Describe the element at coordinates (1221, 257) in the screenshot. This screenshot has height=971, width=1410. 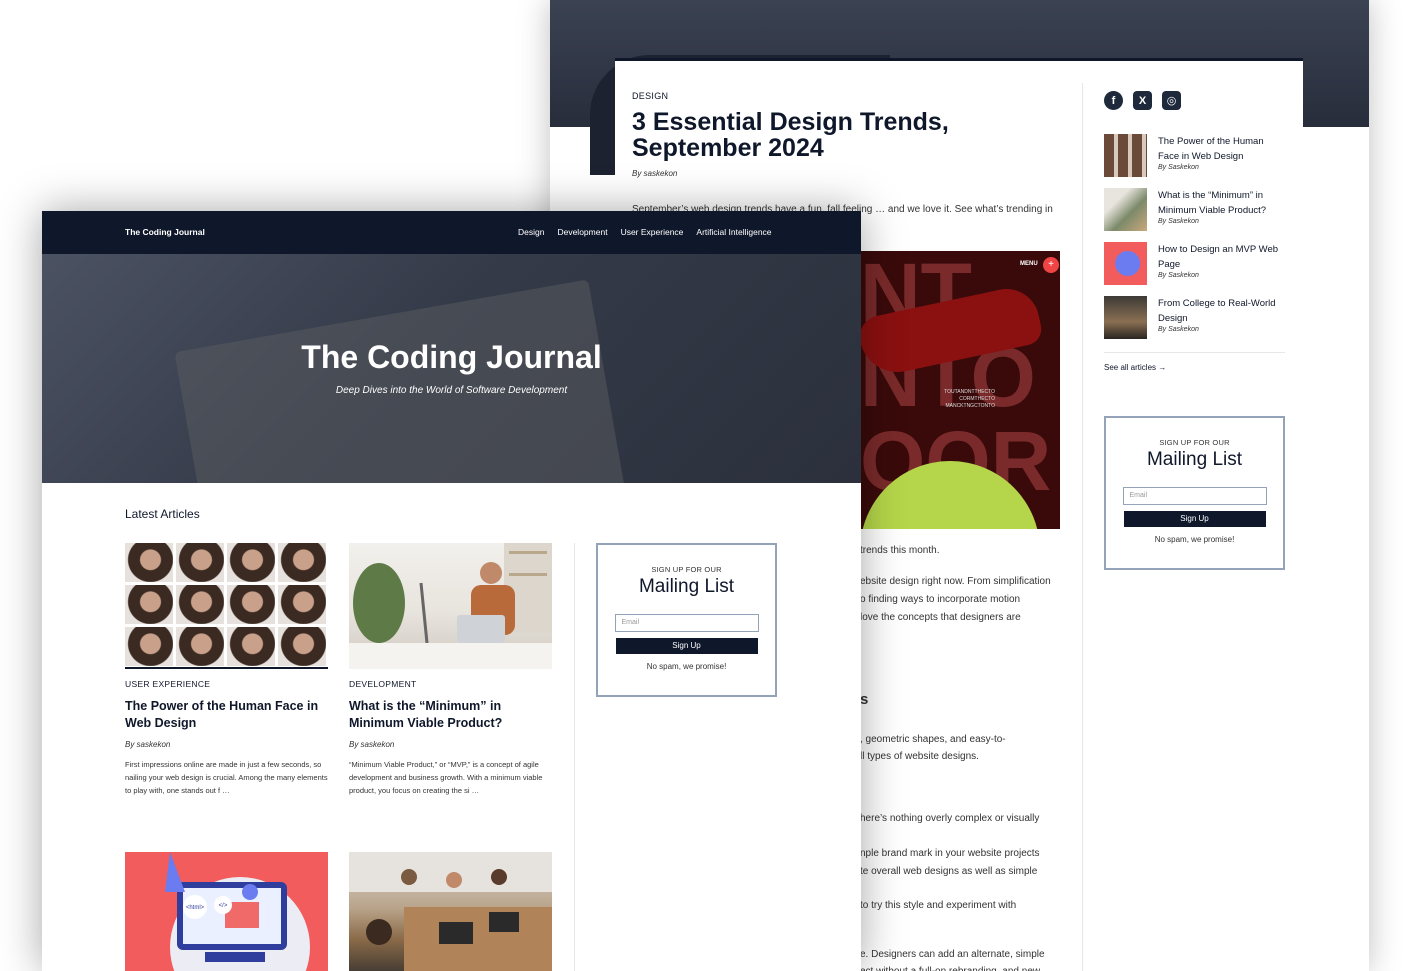
I see `sidebar-article-title: How to Design an MVP Web Page` at that location.